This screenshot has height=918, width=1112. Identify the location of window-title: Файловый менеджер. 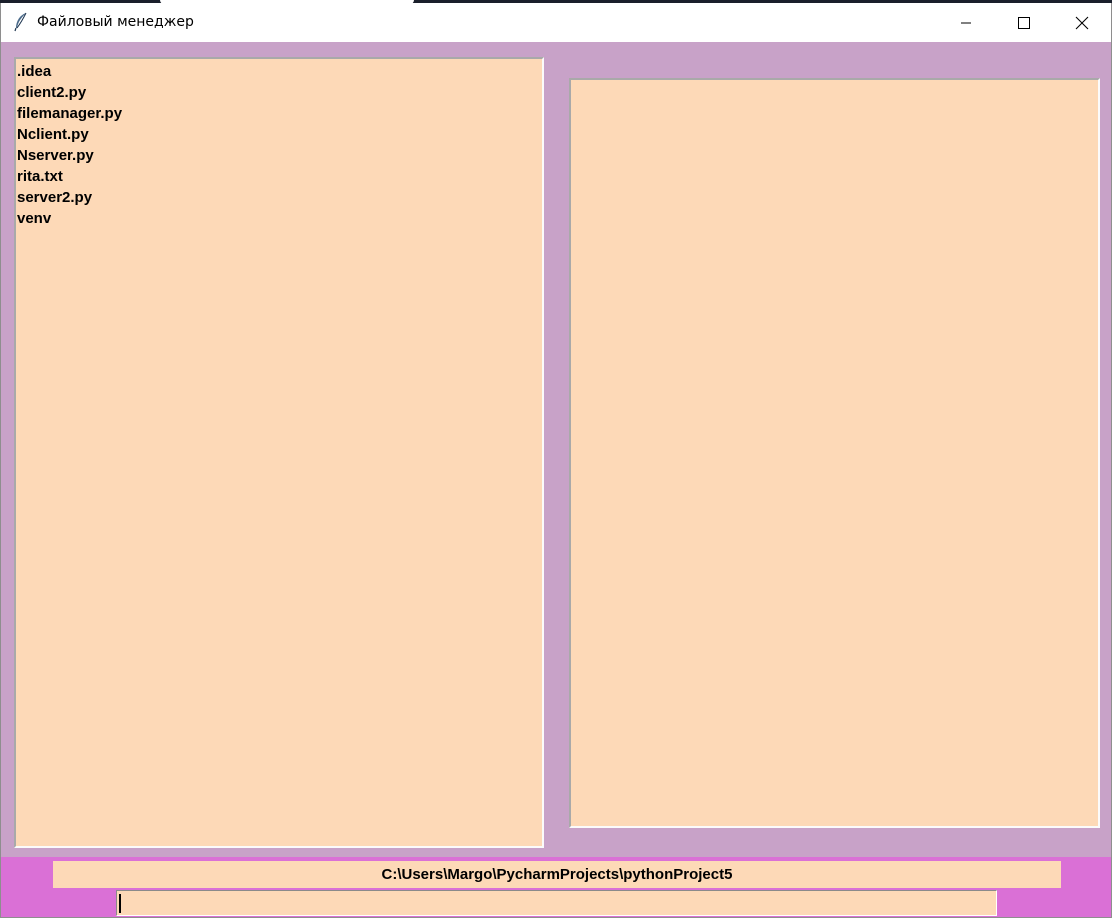
(115, 22).